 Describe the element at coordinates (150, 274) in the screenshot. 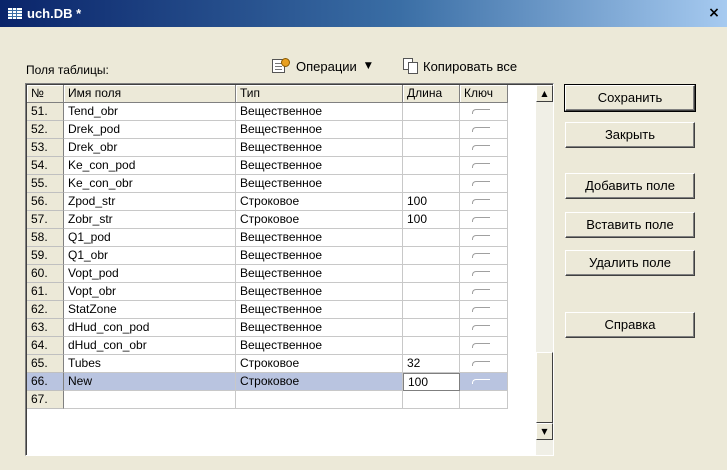

I see `field-name-cell: Vopt_pod` at that location.